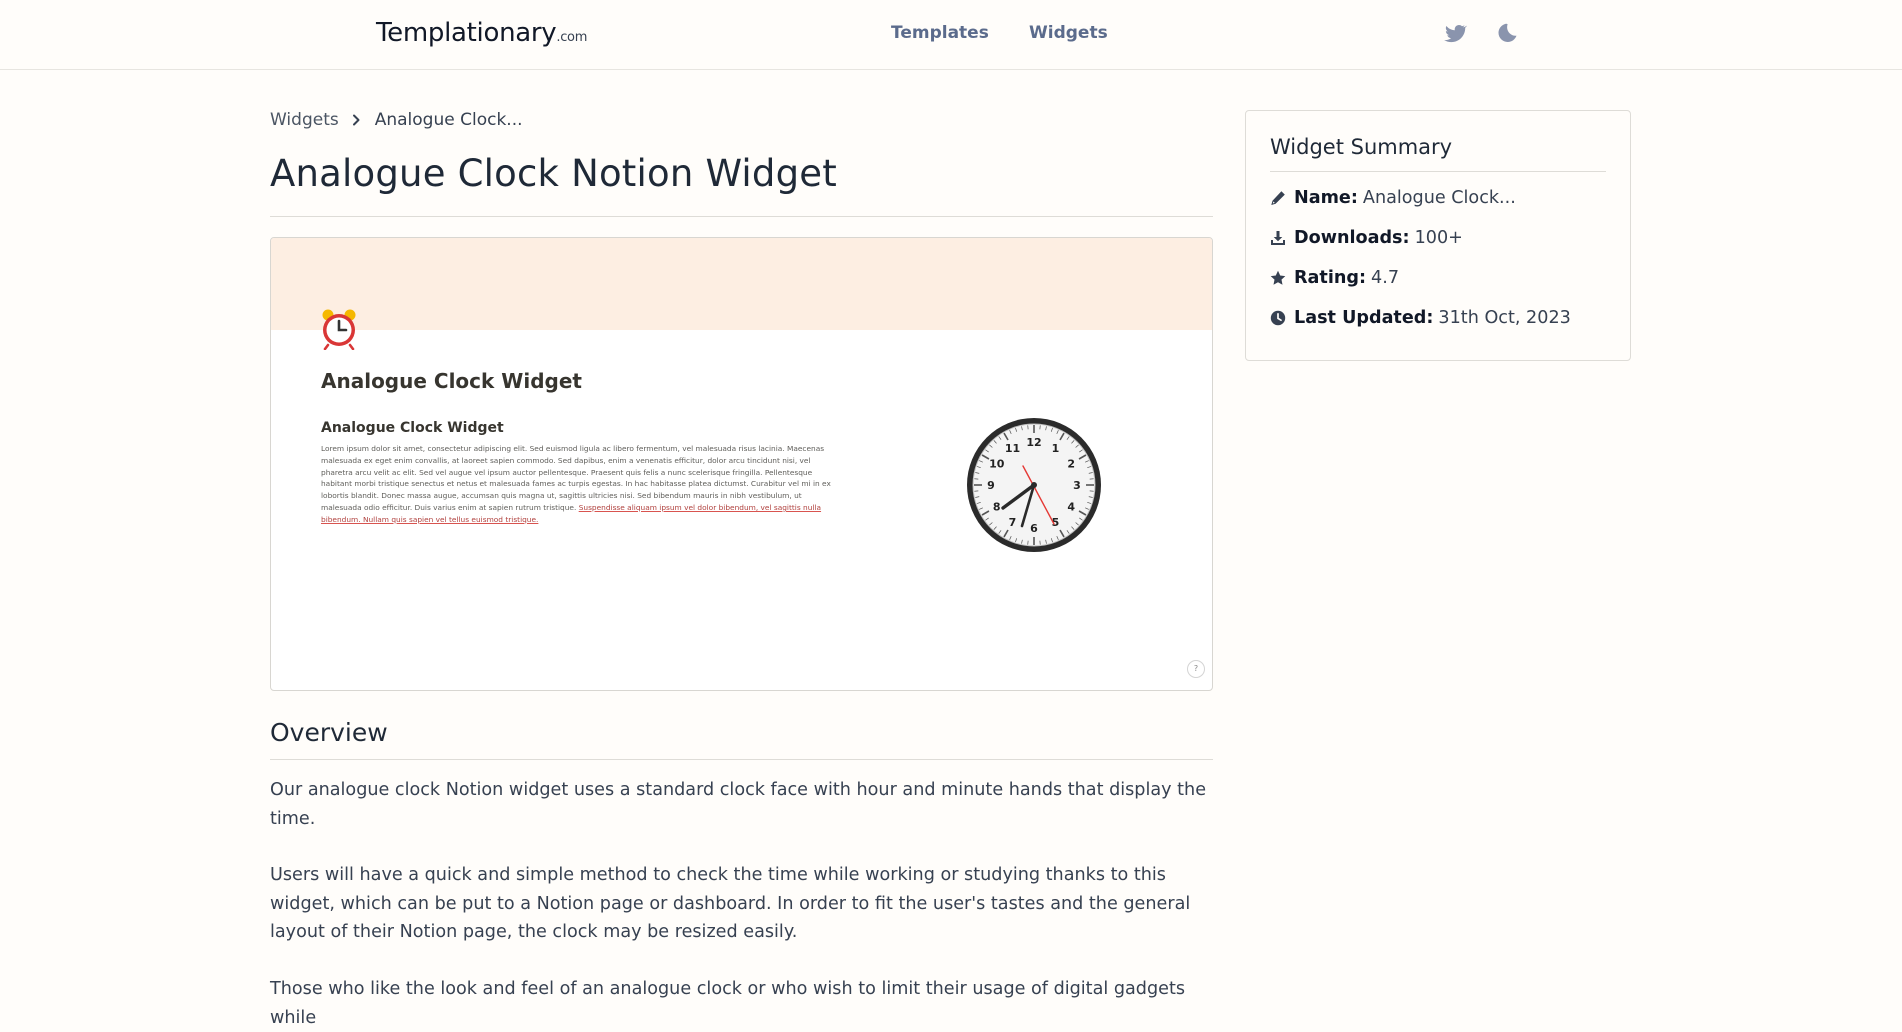 The height and width of the screenshot is (1032, 1902). What do you see at coordinates (1361, 147) in the screenshot?
I see `summary-title: Widget Summary` at bounding box center [1361, 147].